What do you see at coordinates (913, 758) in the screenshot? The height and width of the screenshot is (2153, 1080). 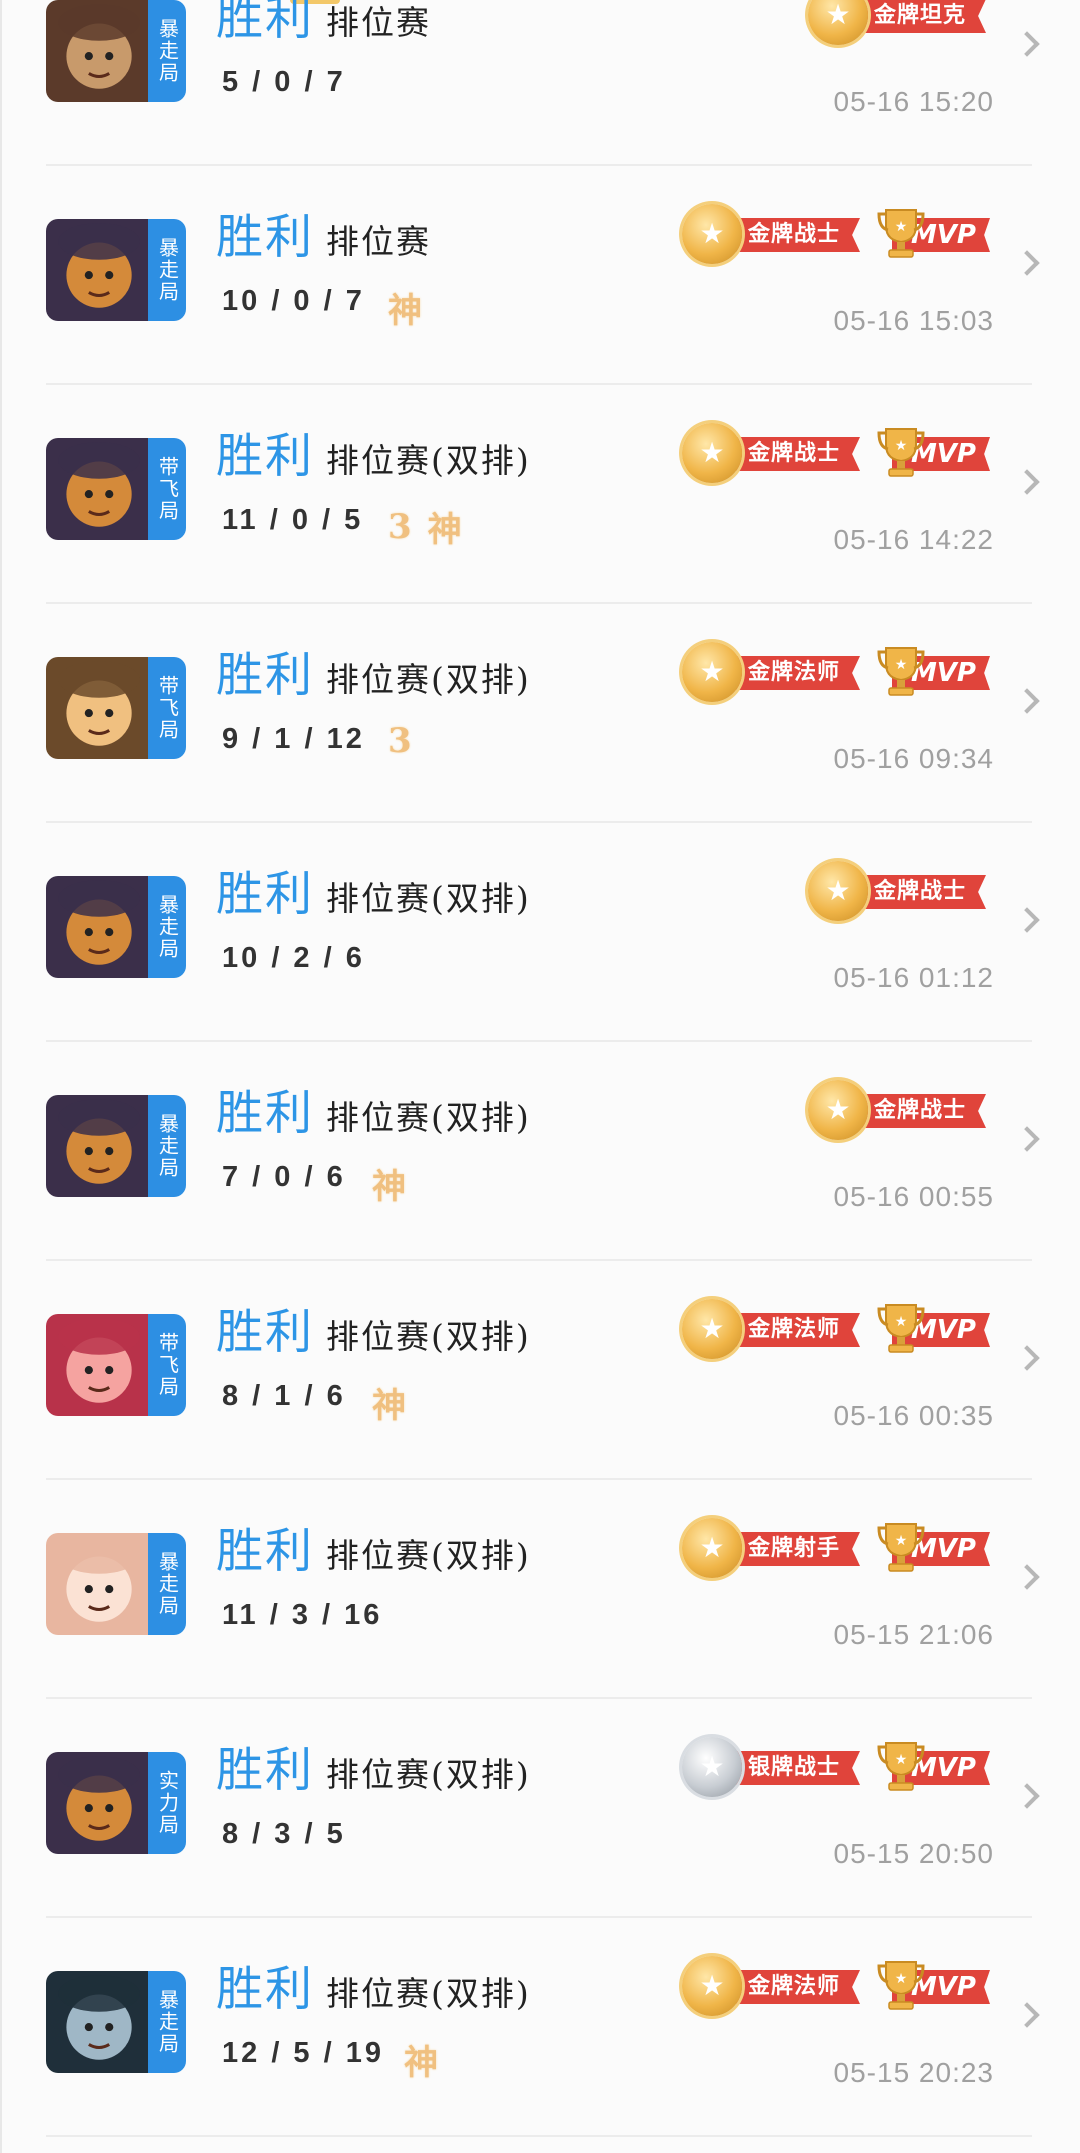 I see `match-time: 05-16 09:34` at bounding box center [913, 758].